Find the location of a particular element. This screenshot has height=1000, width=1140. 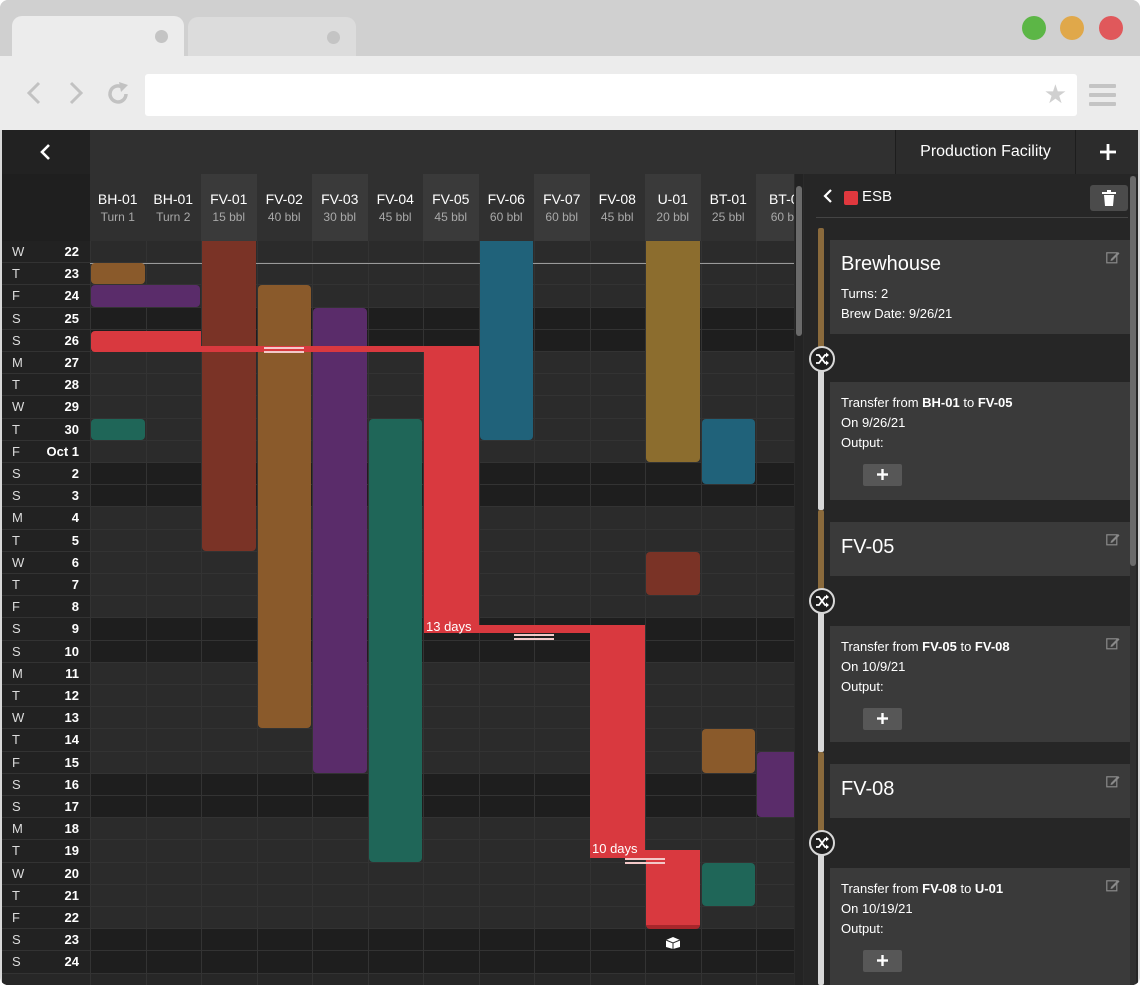

fv05-card: FV-05 is located at coordinates (980, 549).